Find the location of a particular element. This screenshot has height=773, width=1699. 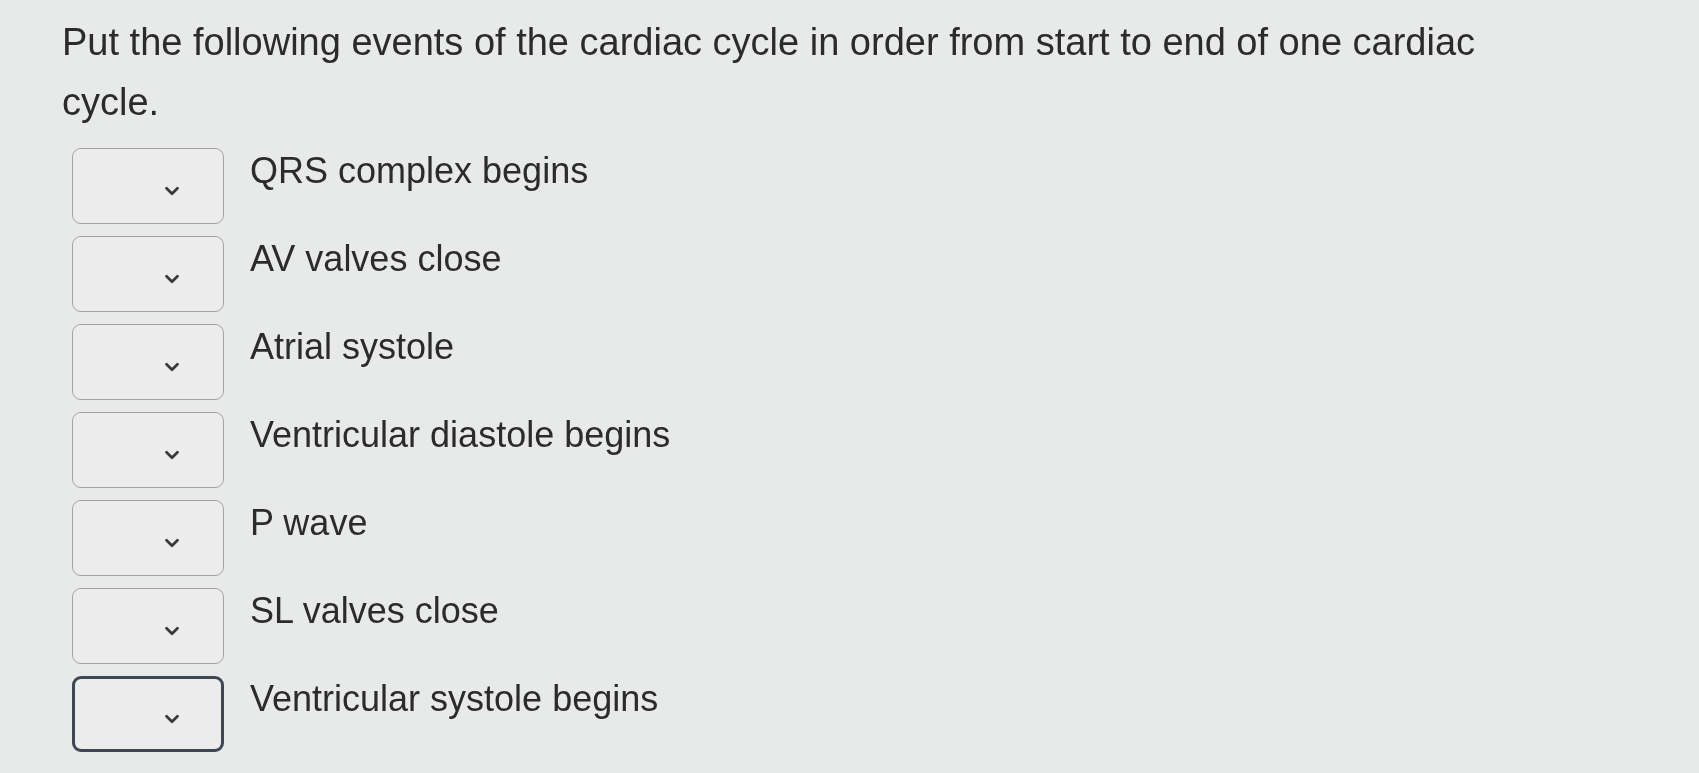

question-text: Put the following events of the cardiac cycle in order from start to end of one cardiac cycle. is located at coordinates (769, 72).